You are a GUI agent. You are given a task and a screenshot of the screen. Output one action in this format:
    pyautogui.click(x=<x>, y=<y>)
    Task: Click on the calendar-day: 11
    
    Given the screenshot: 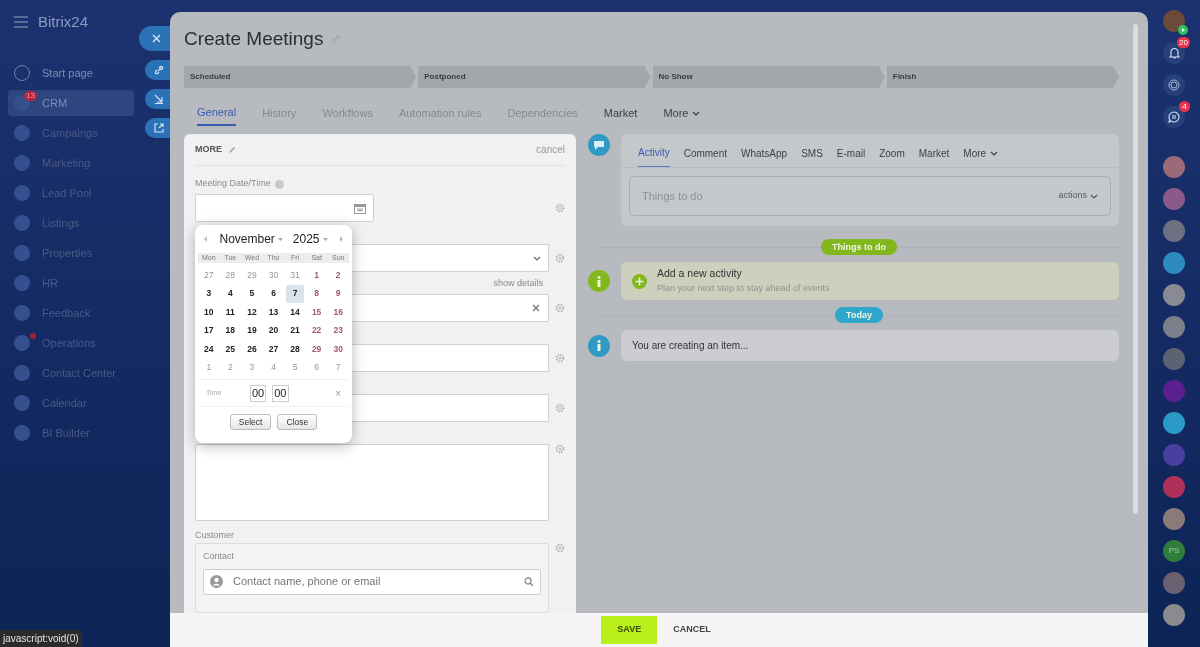 What is the action you would take?
    pyautogui.click(x=230, y=312)
    